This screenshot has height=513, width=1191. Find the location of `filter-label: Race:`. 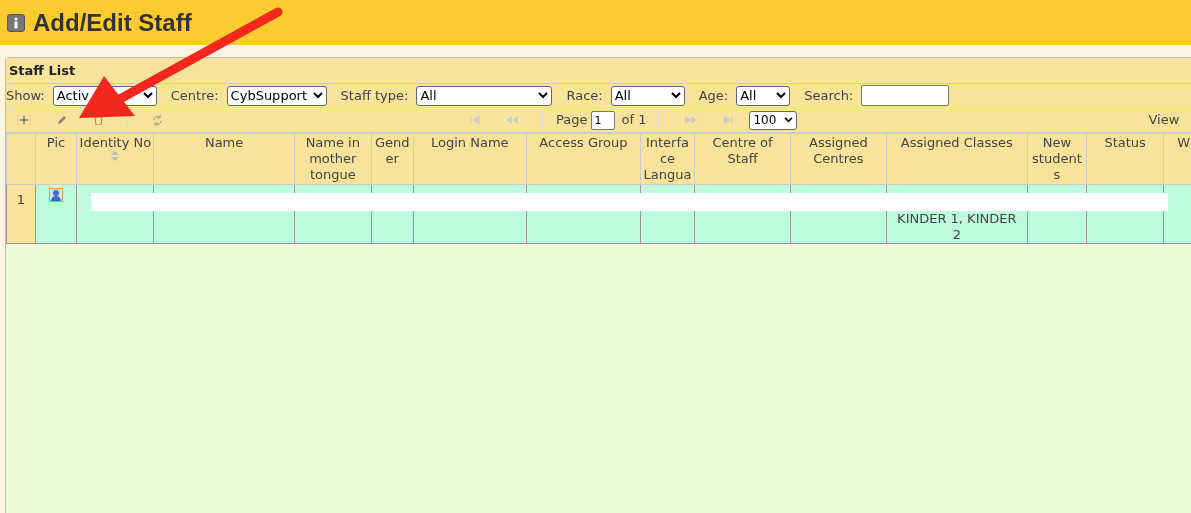

filter-label: Race: is located at coordinates (584, 95).